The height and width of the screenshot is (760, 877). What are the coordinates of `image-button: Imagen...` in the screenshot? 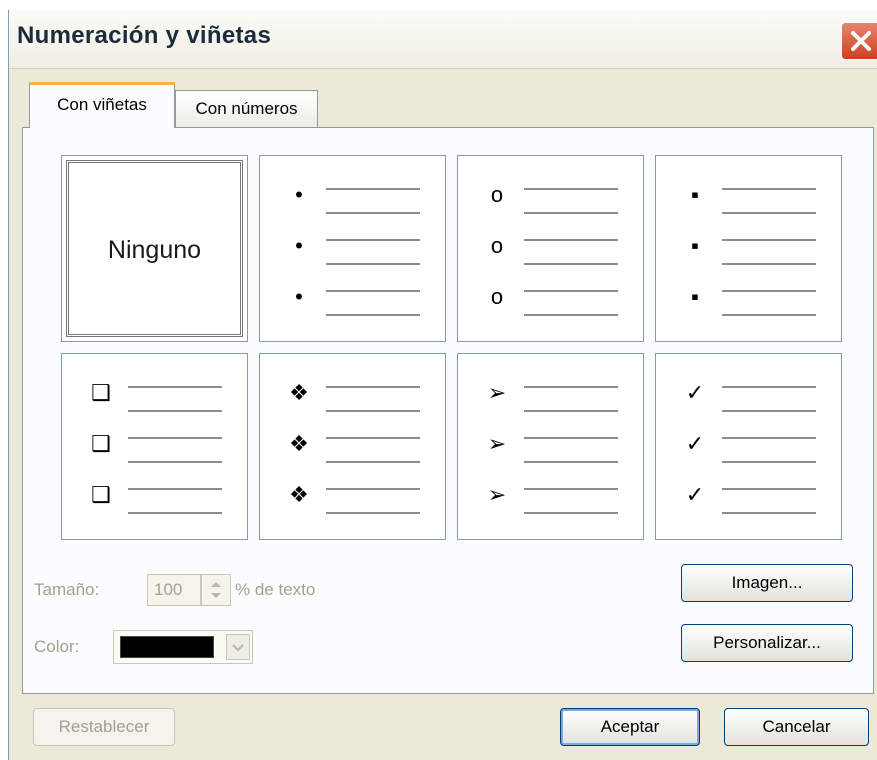 It's located at (767, 583).